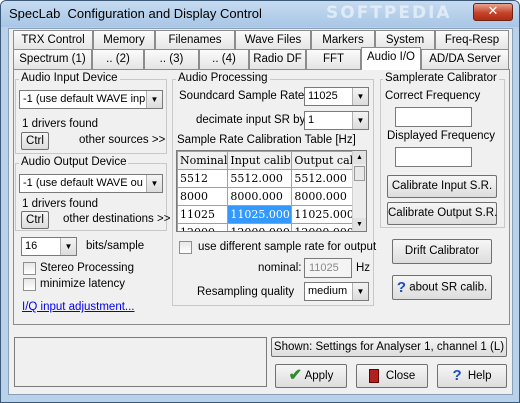 The image size is (520, 403). What do you see at coordinates (277, 59) in the screenshot?
I see `tab-radio-df: Radio DF` at bounding box center [277, 59].